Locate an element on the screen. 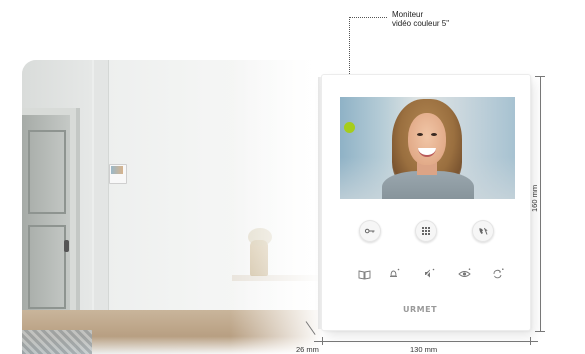 This screenshot has width=585, height=354. door-open-button is located at coordinates (370, 231).